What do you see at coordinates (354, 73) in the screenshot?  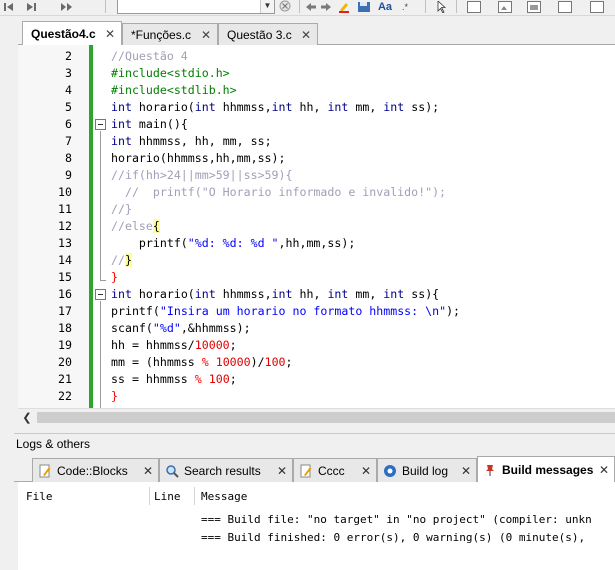 I see `code-line: #include<stdio.h>` at bounding box center [354, 73].